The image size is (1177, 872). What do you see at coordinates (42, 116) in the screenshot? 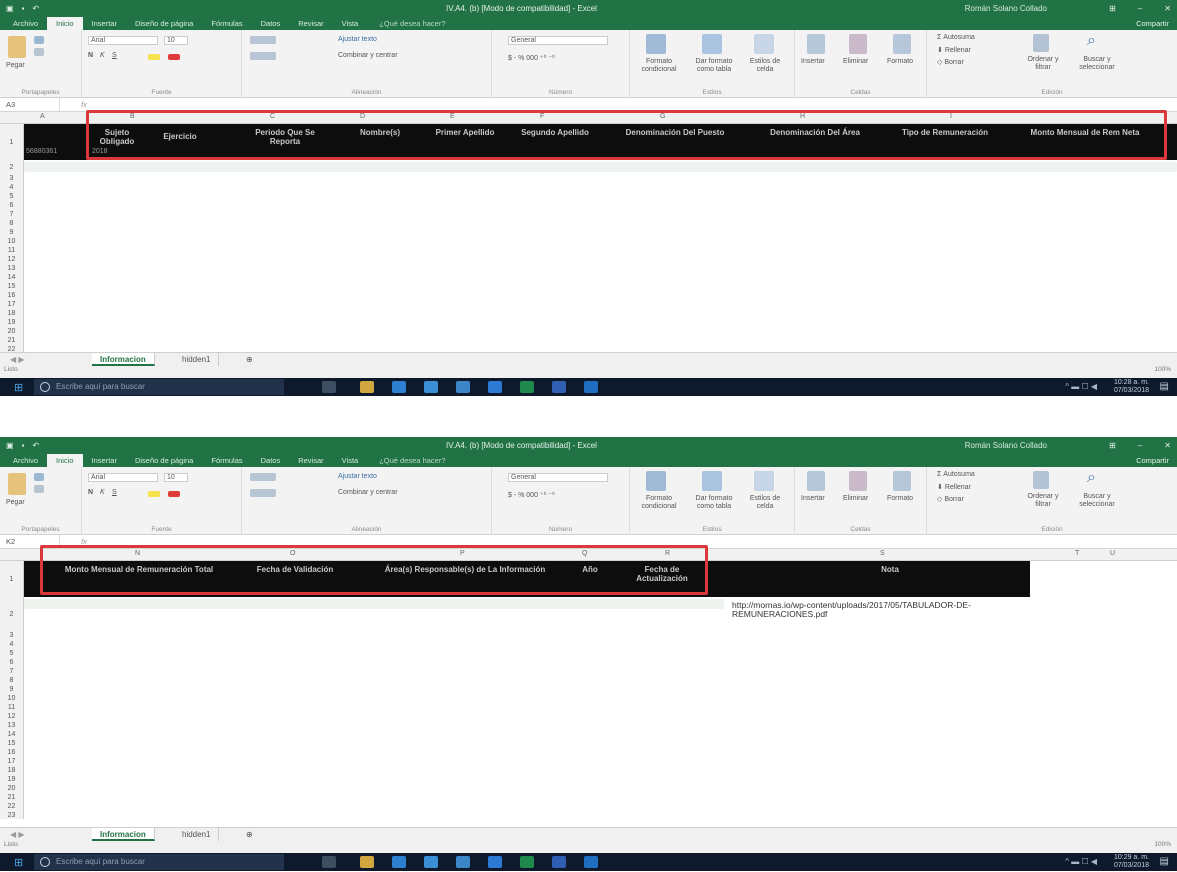
I see `column-header: A` at bounding box center [42, 116].